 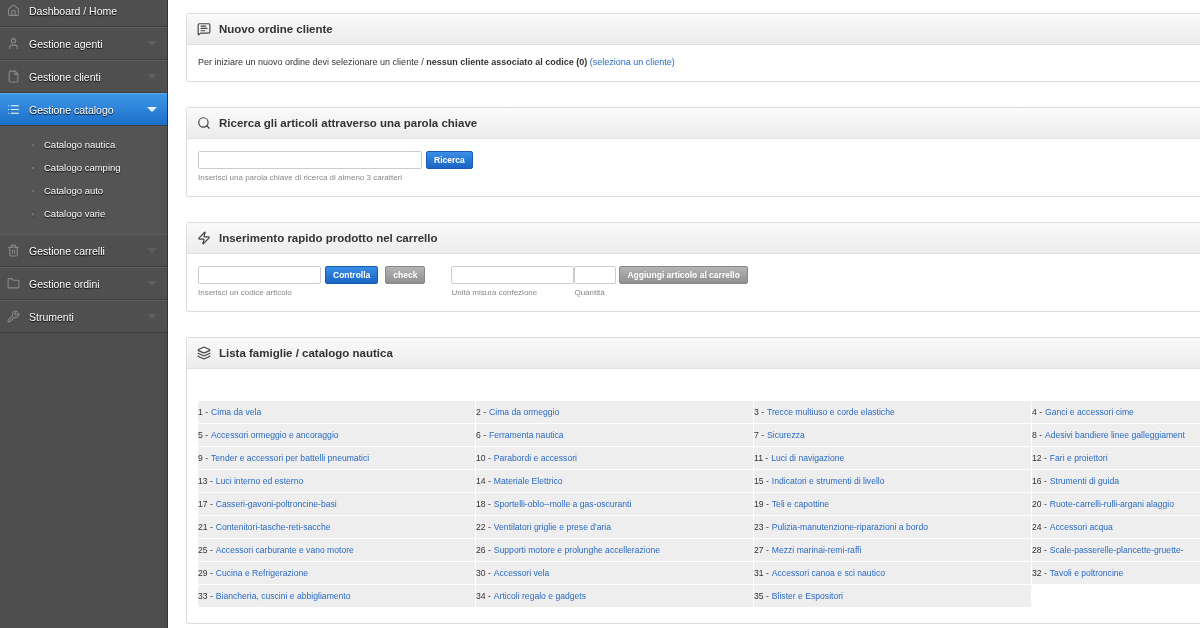 What do you see at coordinates (83, 43) in the screenshot?
I see `sidebar-item: Gestione agenti` at bounding box center [83, 43].